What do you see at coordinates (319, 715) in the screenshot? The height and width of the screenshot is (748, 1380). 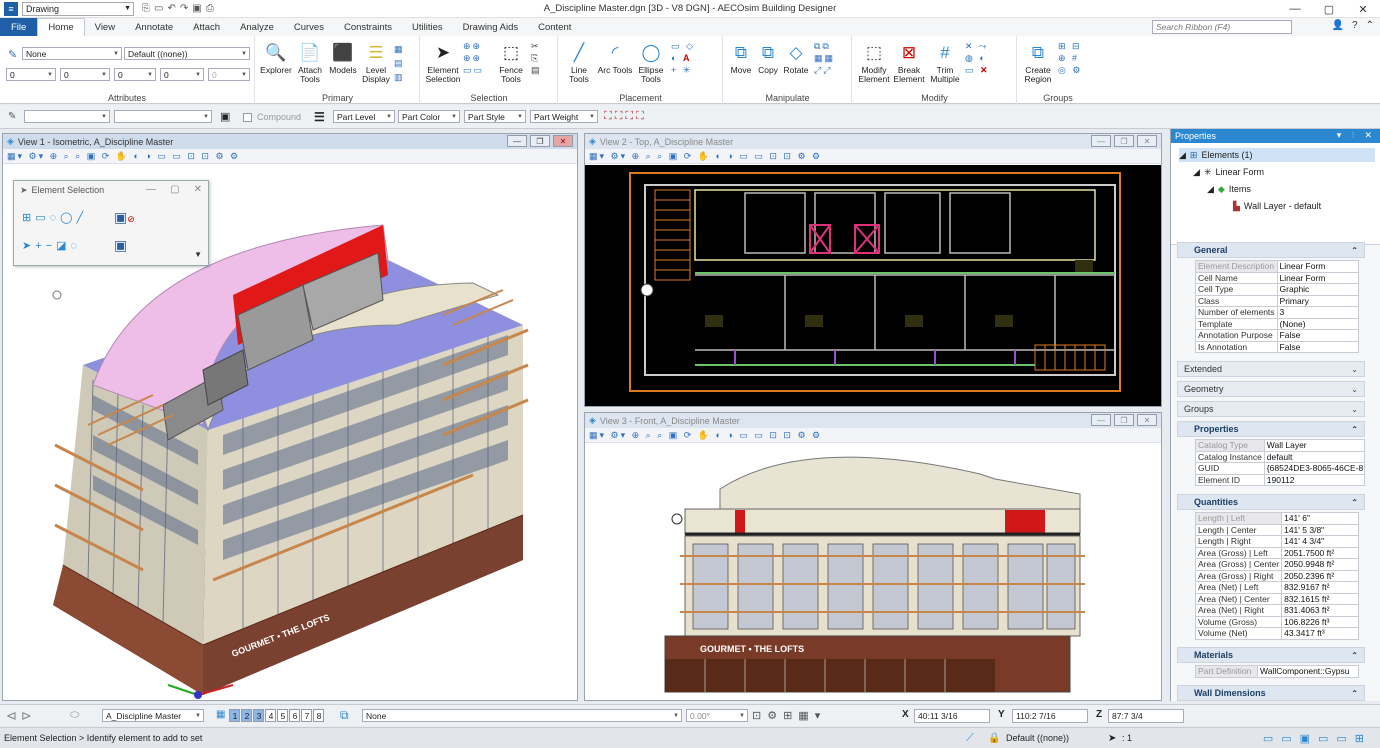 I see `view-toggle-8: 8` at bounding box center [319, 715].